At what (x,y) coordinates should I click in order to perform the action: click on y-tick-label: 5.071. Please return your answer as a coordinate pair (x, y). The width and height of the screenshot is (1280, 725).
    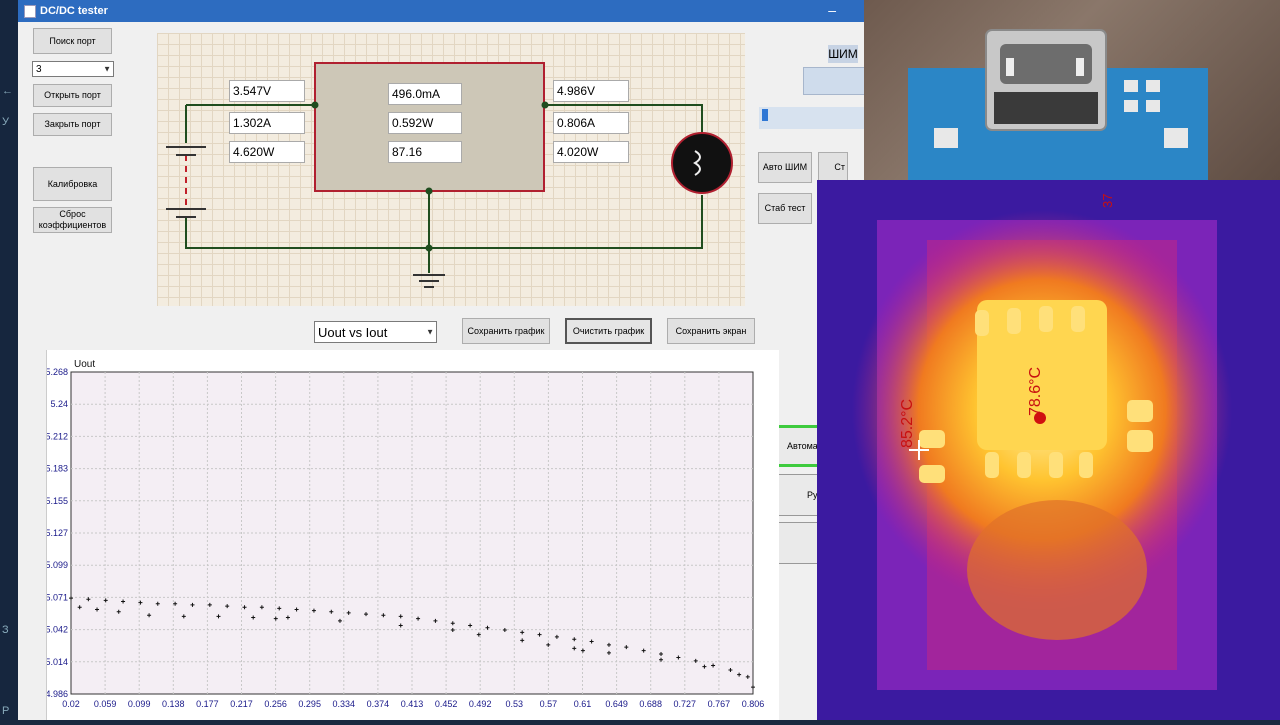
    Looking at the image, I should click on (57, 597).